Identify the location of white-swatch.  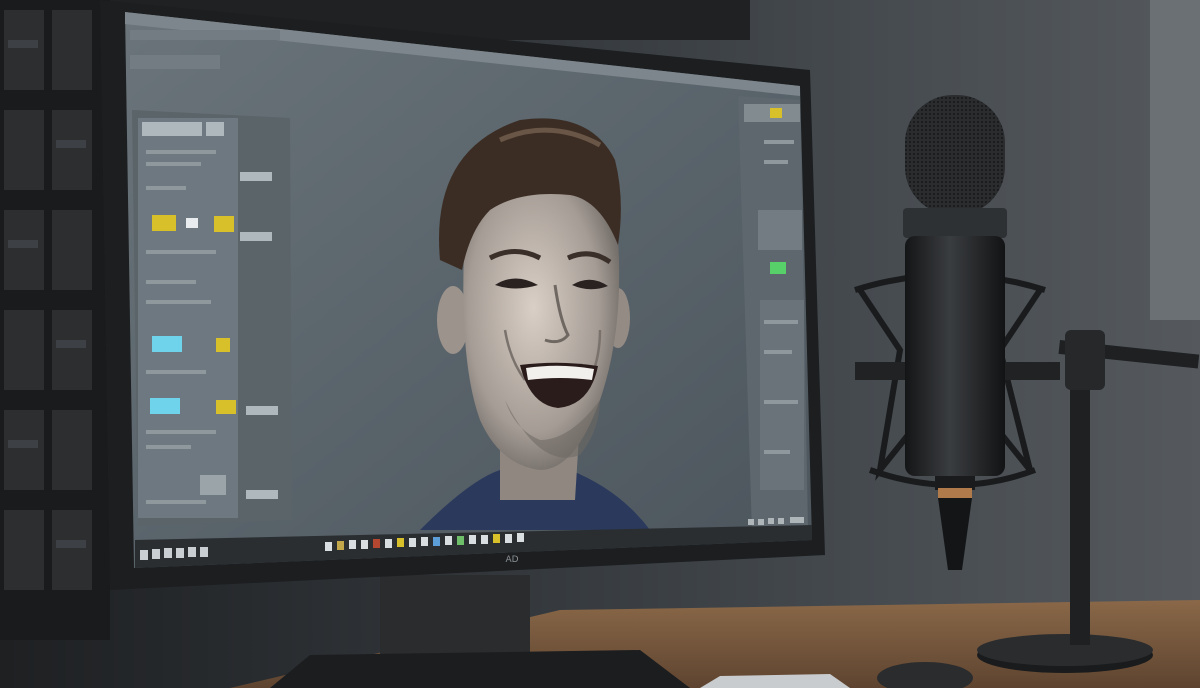
(192, 223).